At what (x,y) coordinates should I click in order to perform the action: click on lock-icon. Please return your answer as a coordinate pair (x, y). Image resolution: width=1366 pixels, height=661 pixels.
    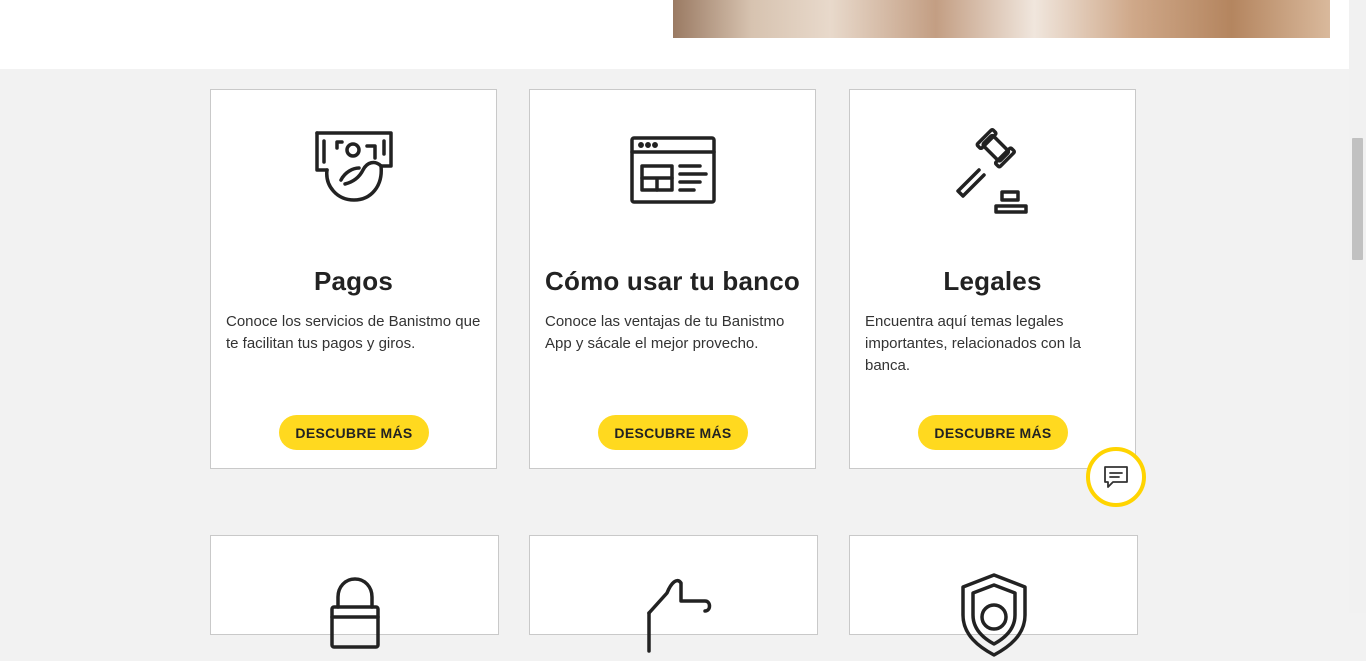
    Looking at the image, I should click on (355, 616).